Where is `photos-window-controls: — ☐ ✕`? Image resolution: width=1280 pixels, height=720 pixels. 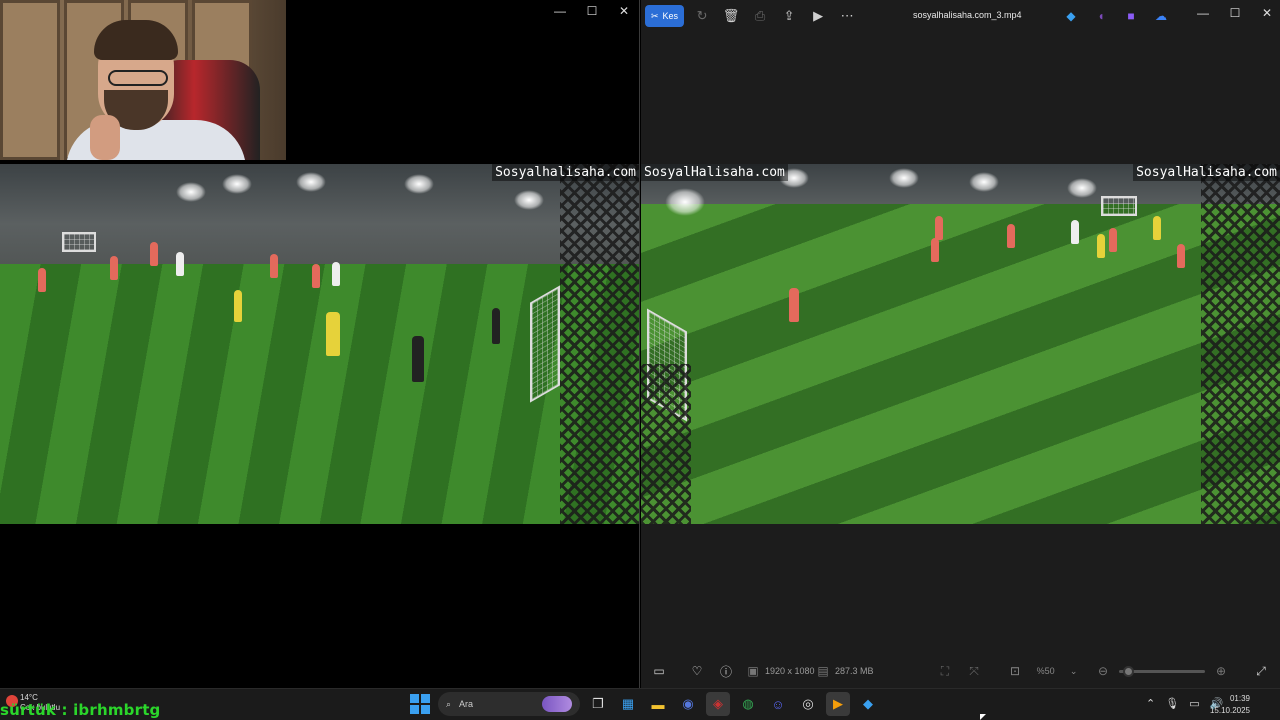
photos-window-controls: — ☐ ✕ is located at coordinates (1235, 13).